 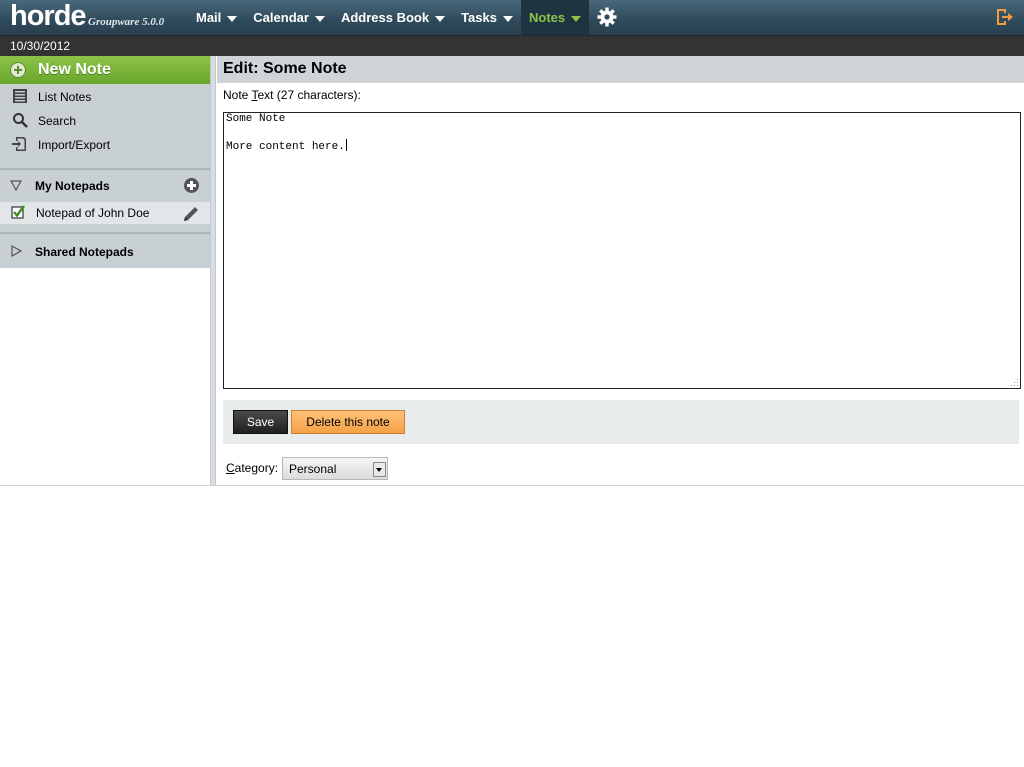 I want to click on note-line: More content here., so click(x=285, y=147).